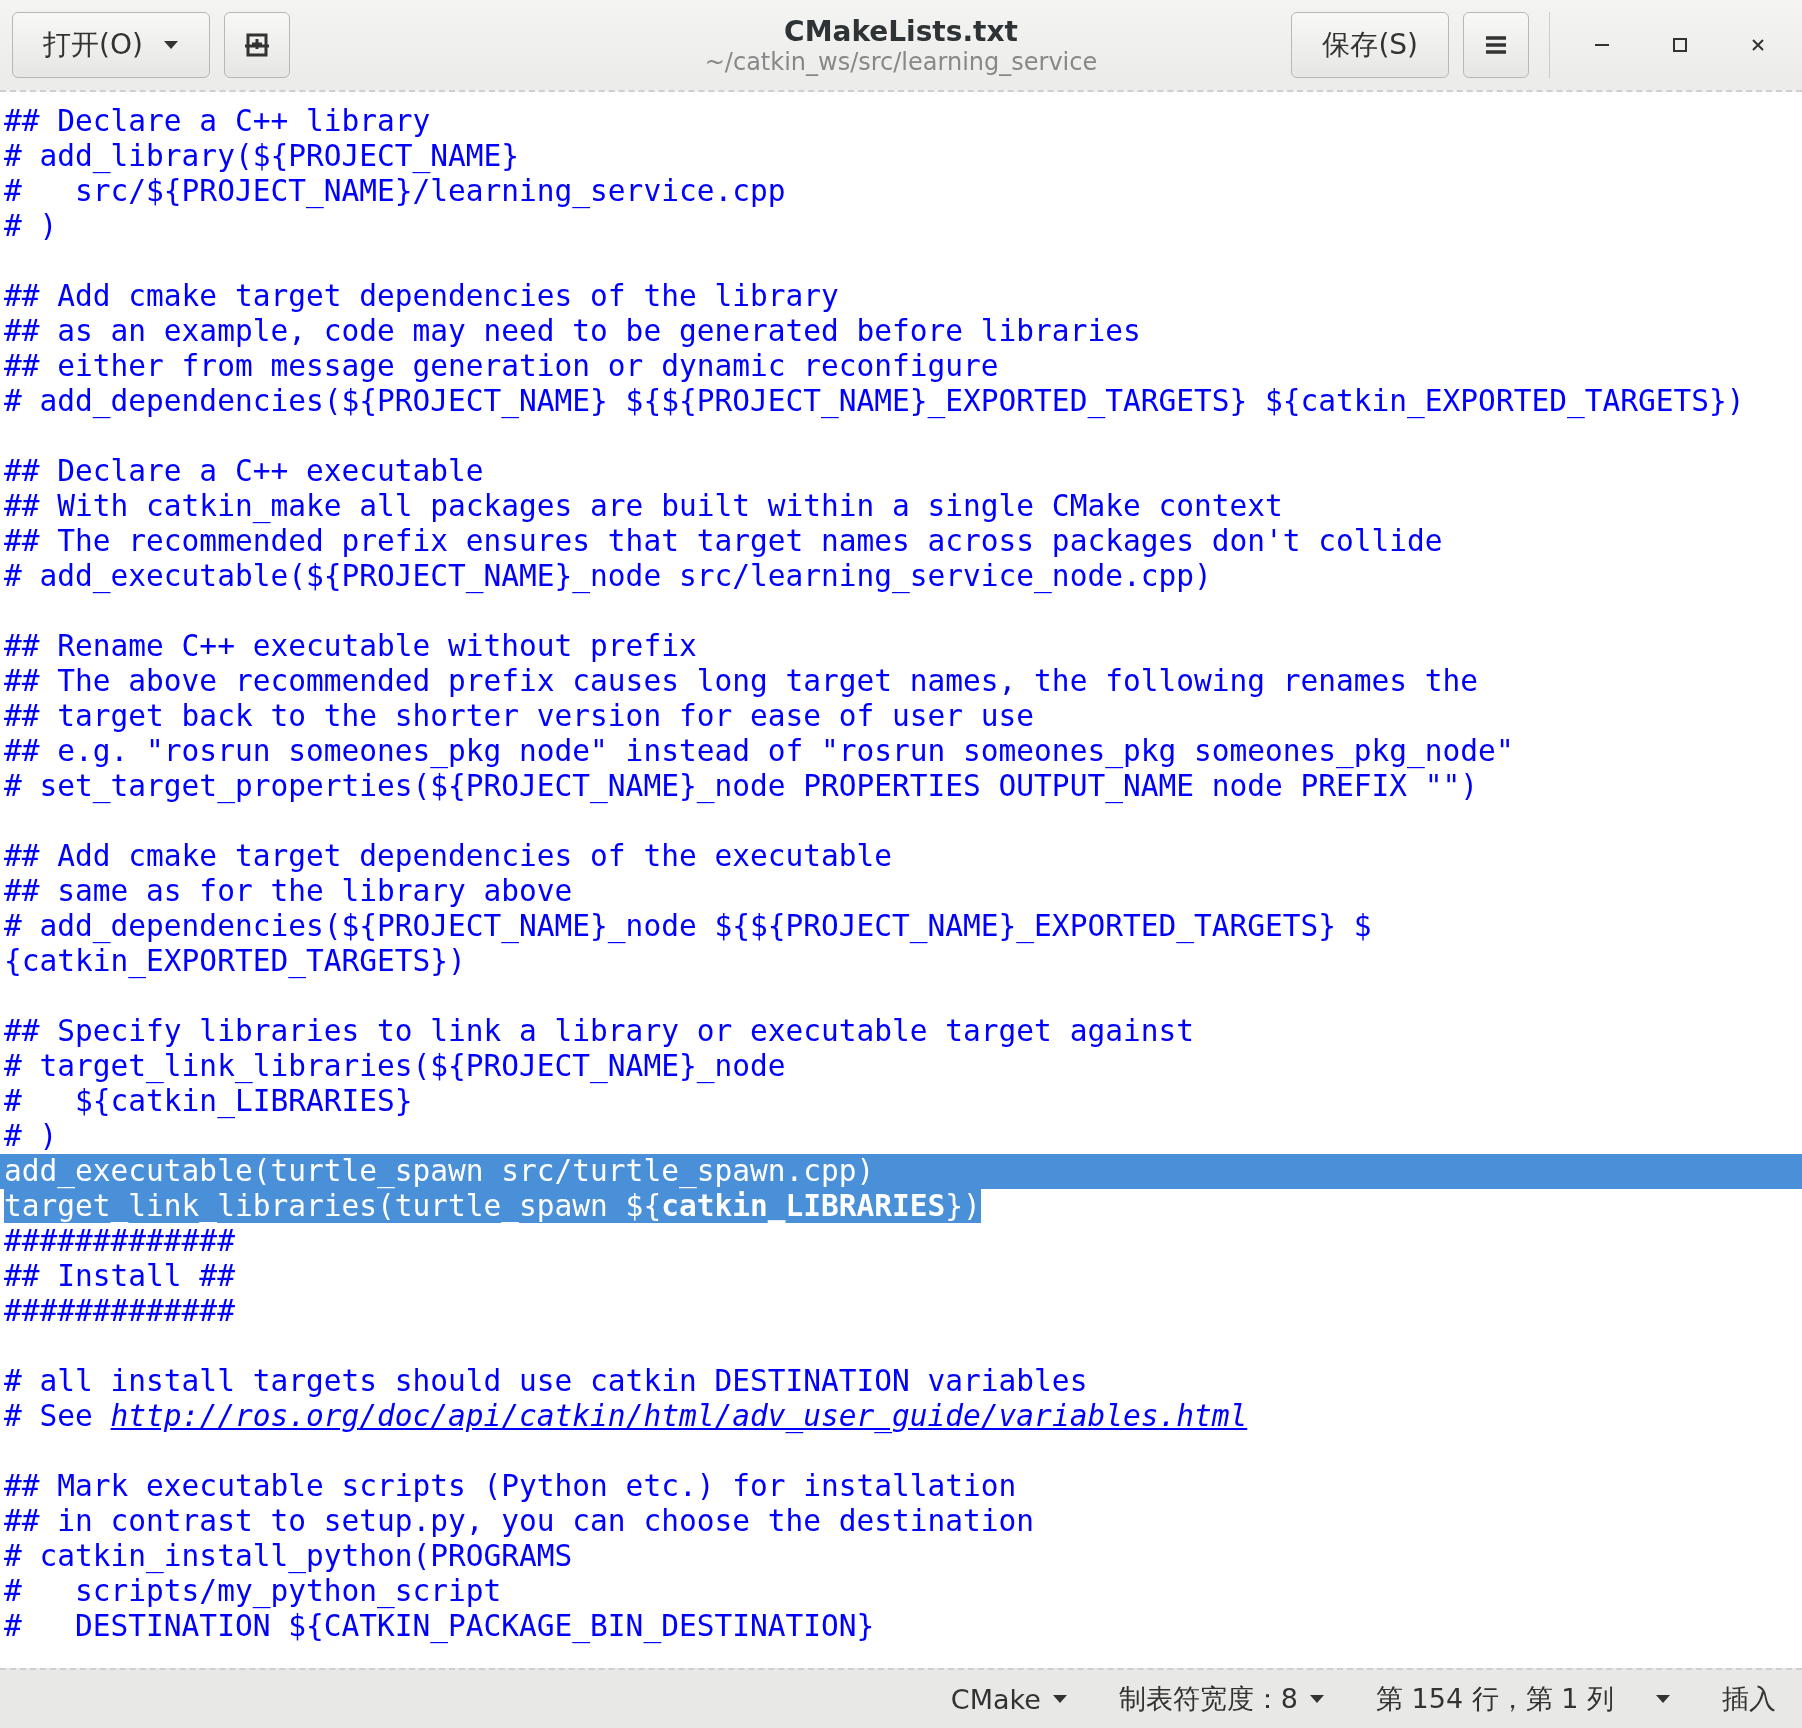  What do you see at coordinates (208, 1101) in the screenshot?
I see `code-line: # ${catkin_LIBRARIES}` at bounding box center [208, 1101].